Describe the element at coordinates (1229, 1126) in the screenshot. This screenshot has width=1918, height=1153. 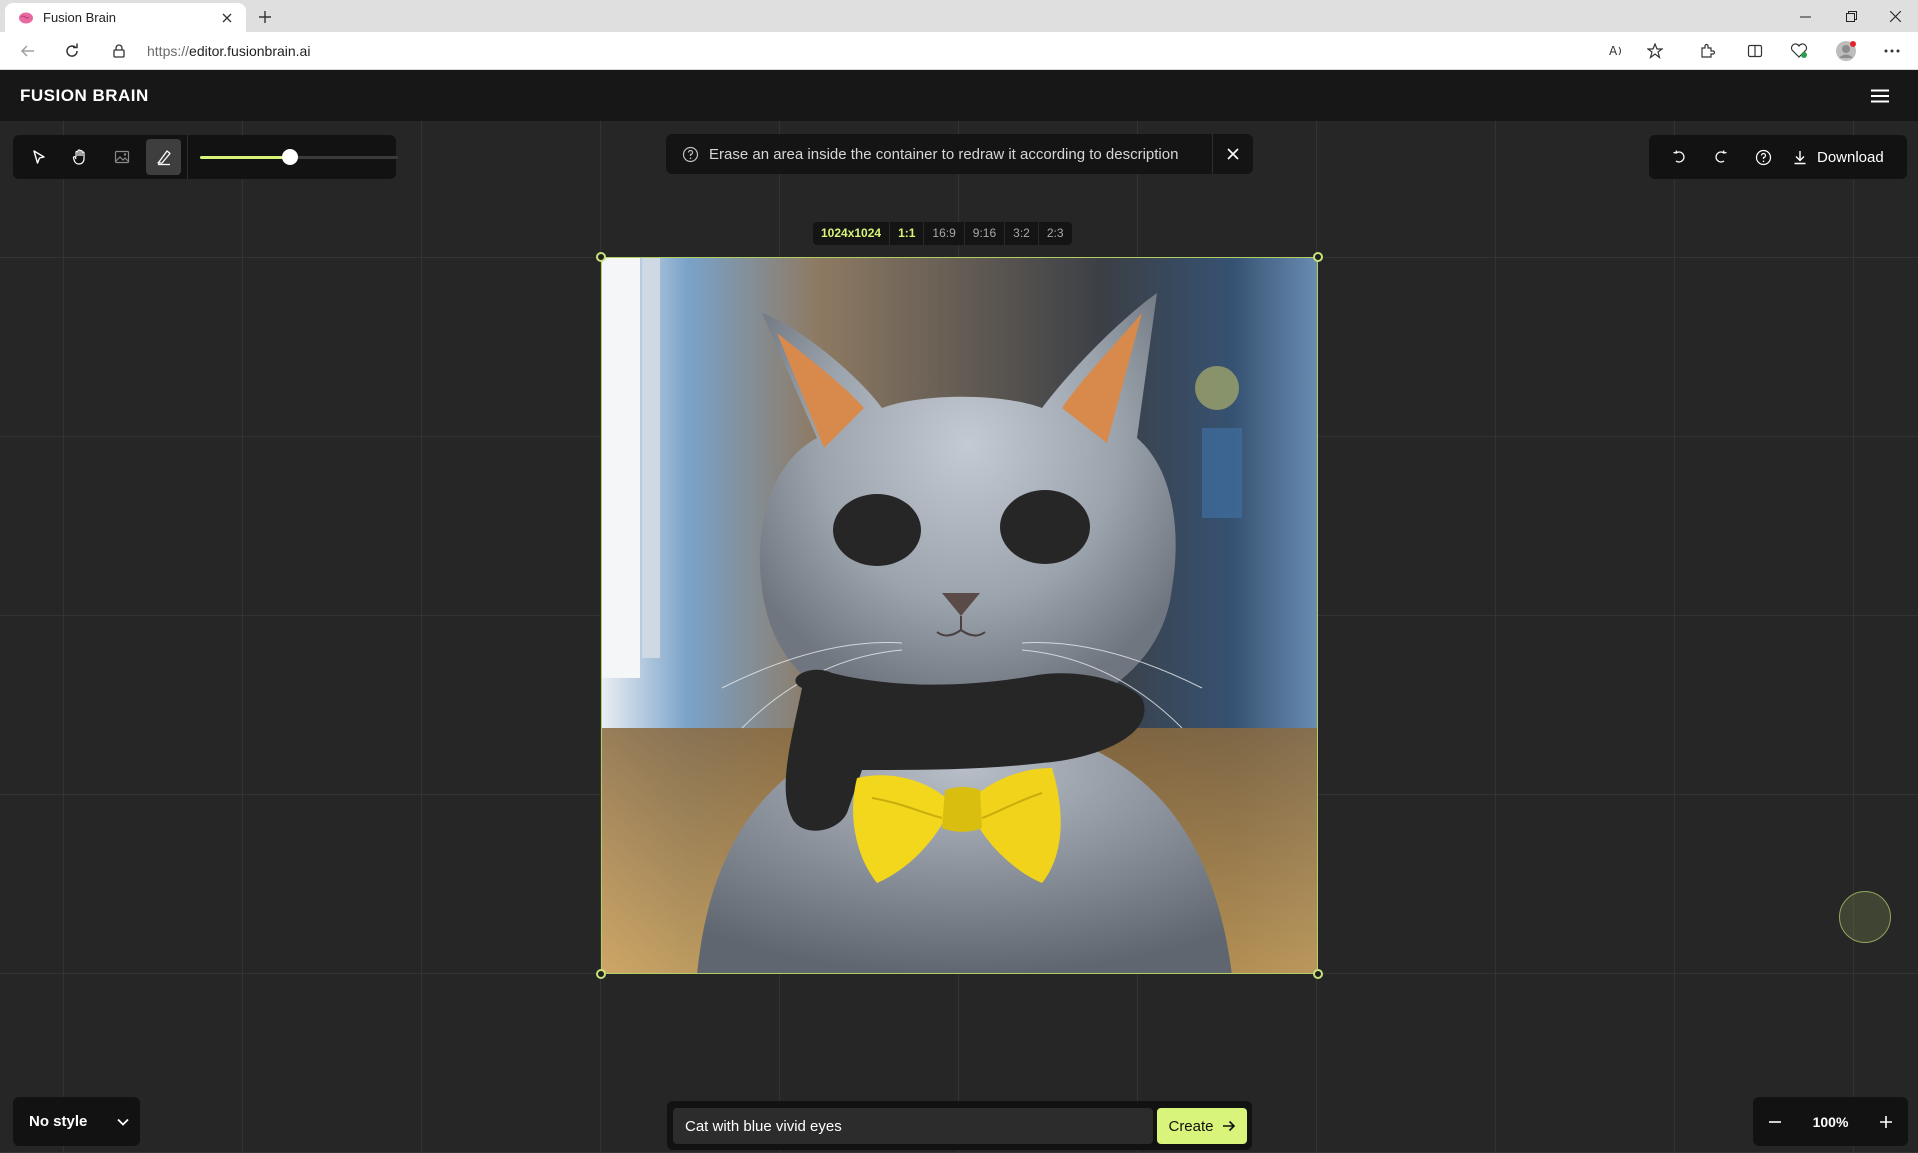
I see `arrow-right-icon` at that location.